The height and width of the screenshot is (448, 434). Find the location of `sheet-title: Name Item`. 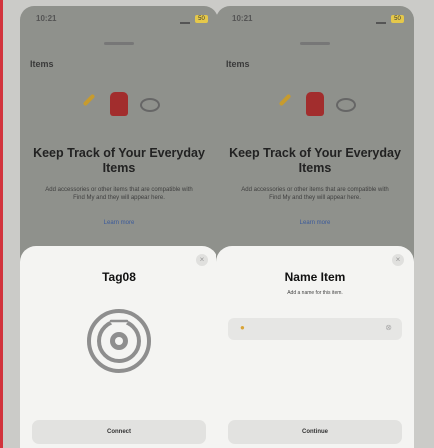

sheet-title: Name Item is located at coordinates (315, 277).